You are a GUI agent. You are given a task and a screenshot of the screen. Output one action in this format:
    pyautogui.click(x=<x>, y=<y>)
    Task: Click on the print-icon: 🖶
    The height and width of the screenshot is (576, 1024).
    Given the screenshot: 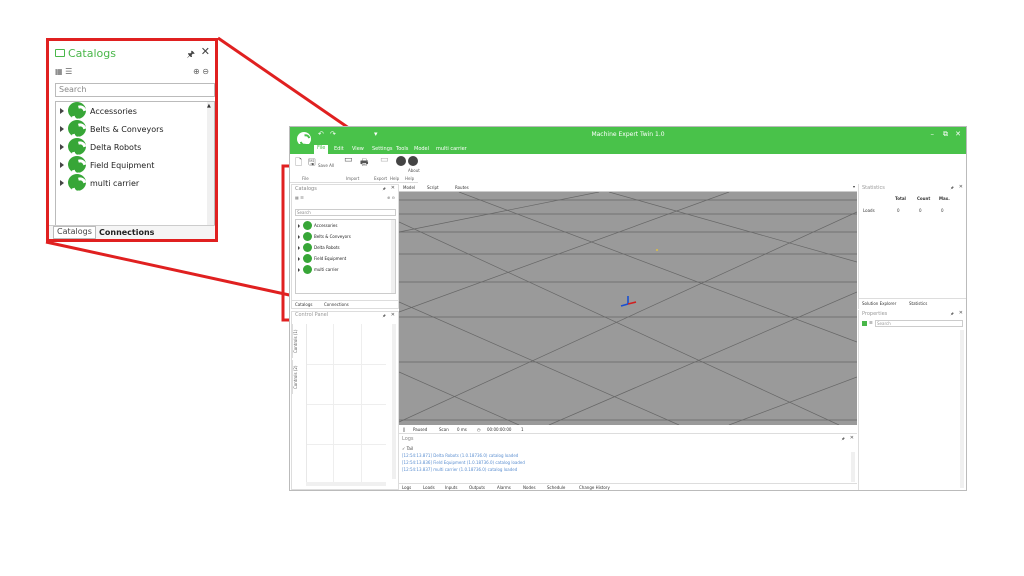 What is the action you would take?
    pyautogui.click(x=364, y=163)
    